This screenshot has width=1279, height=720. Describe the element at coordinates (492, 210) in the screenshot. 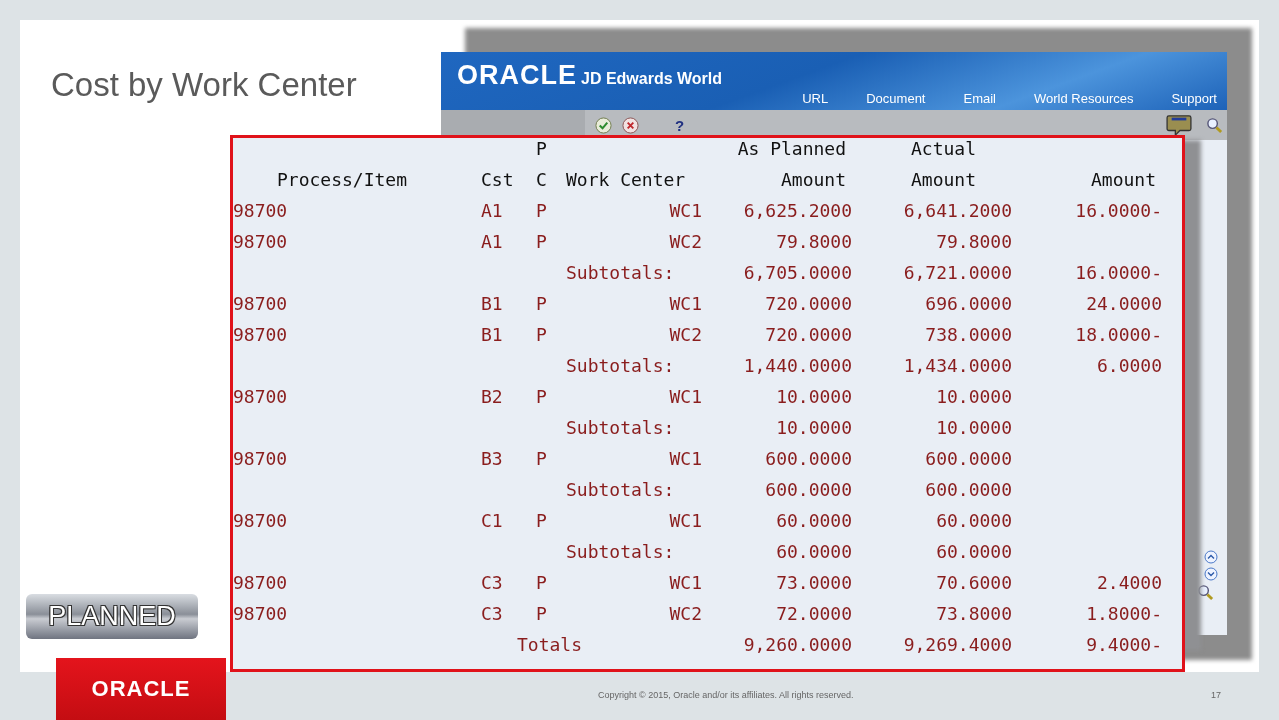

I see `table-cell-text: A1` at that location.